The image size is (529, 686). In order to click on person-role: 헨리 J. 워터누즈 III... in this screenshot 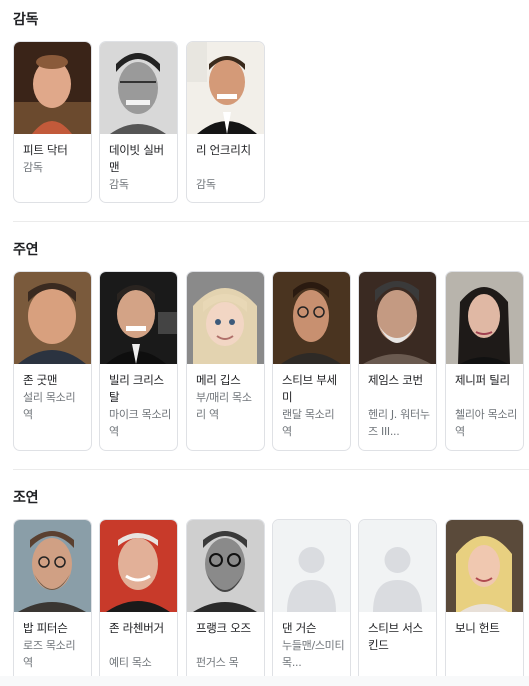, I will do `click(399, 423)`.